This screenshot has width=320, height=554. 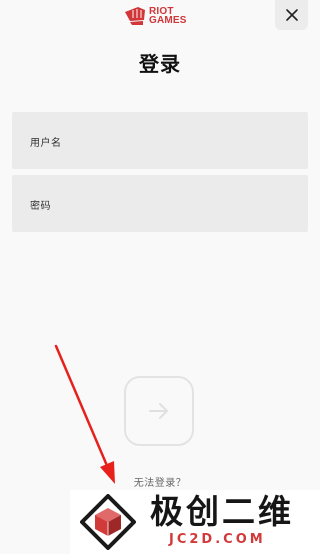 I want to click on watermark-chinese-text: 极创二维, so click(x=222, y=511).